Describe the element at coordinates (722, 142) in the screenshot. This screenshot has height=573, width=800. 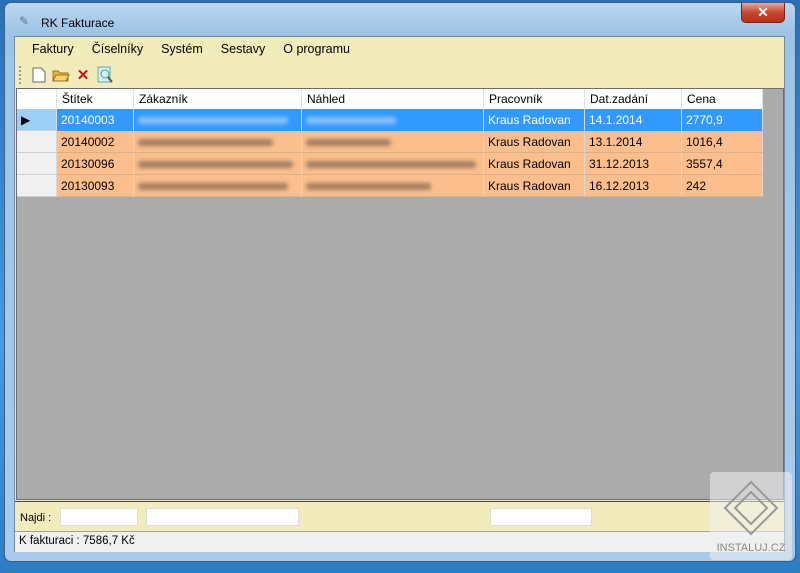
I see `cell-cena: 1016,4` at that location.